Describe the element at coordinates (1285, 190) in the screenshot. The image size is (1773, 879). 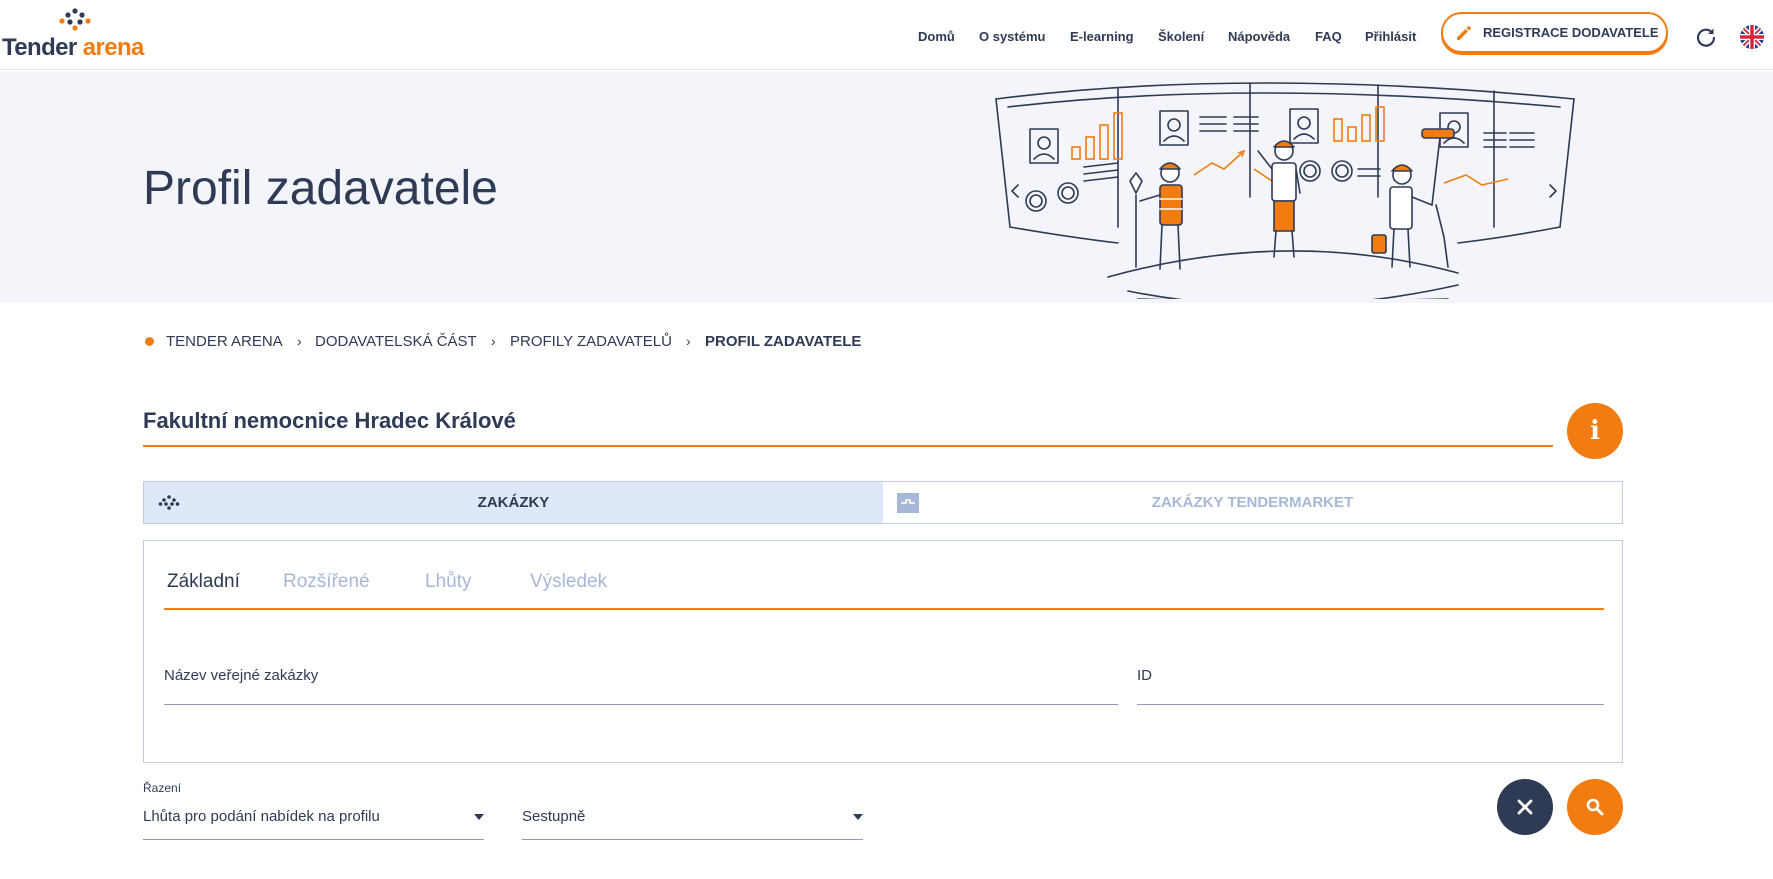
I see `workers-dashboard-illustration` at that location.